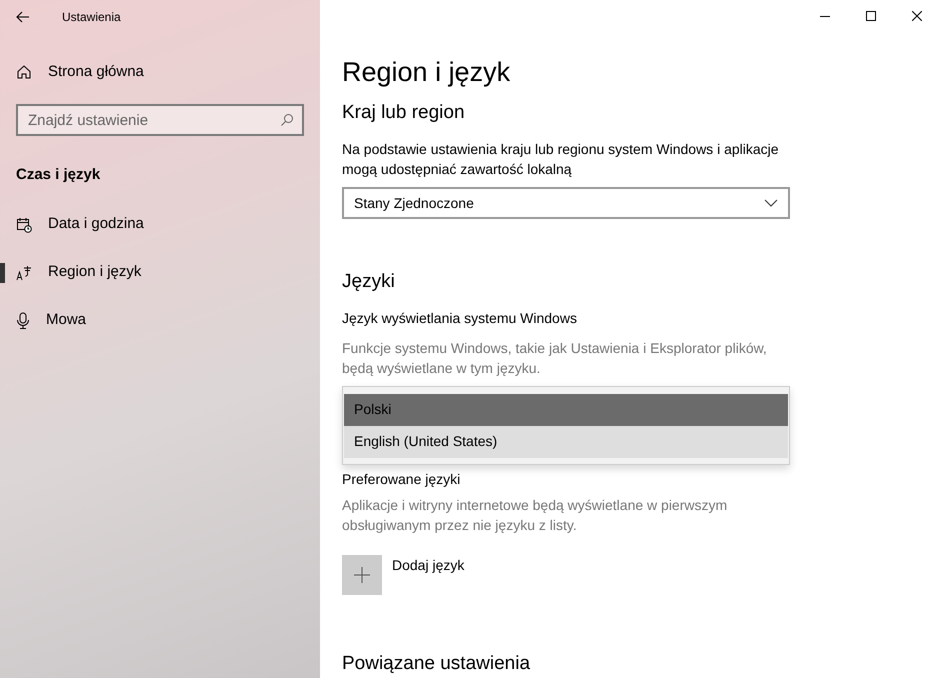 This screenshot has height=678, width=940. I want to click on close-icon, so click(917, 16).